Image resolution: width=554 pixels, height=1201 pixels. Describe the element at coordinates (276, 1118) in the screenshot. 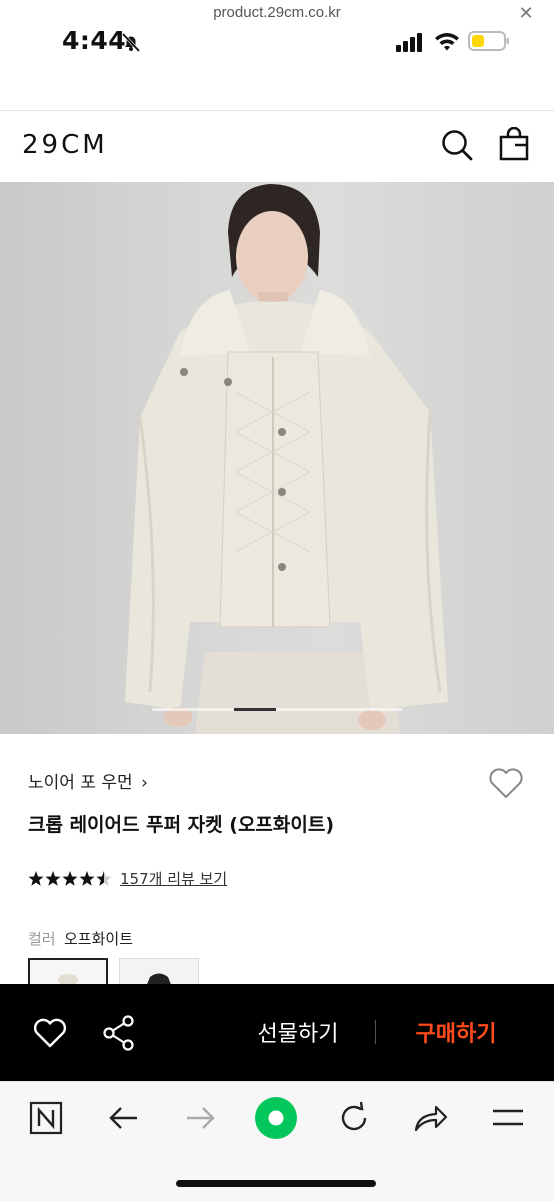

I see `green-circle-icon` at that location.